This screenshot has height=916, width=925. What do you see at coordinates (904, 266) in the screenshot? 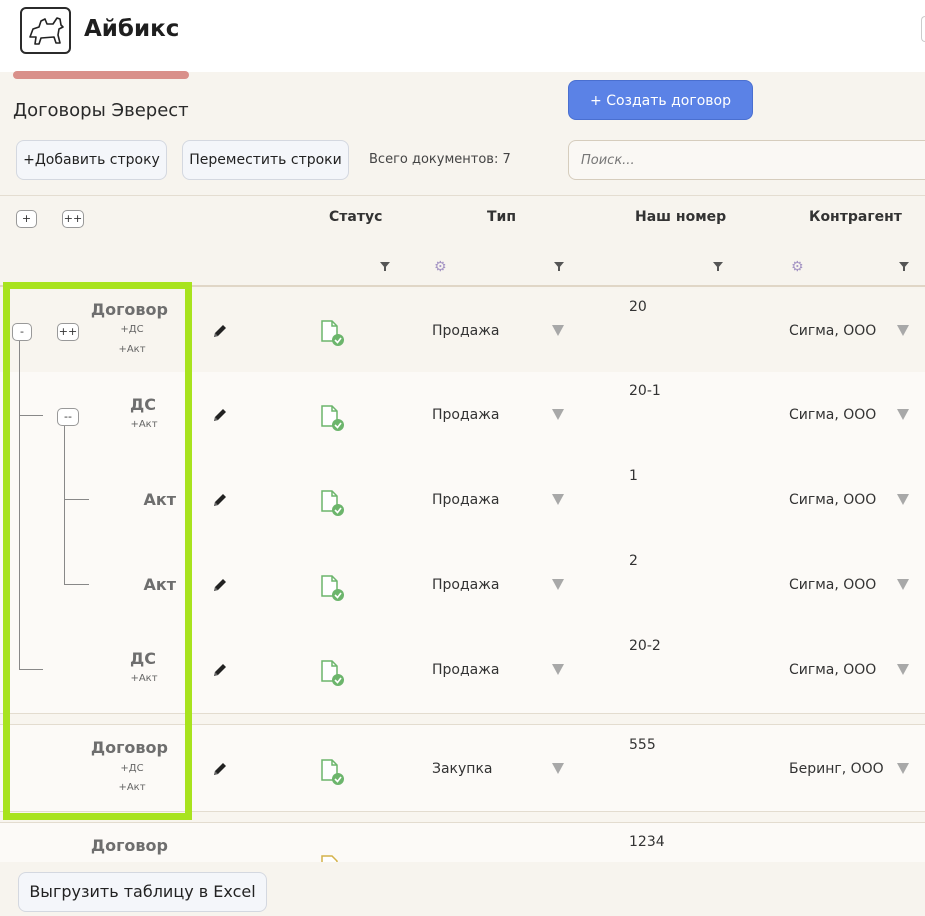
I see `counterparty-filter-icon` at bounding box center [904, 266].